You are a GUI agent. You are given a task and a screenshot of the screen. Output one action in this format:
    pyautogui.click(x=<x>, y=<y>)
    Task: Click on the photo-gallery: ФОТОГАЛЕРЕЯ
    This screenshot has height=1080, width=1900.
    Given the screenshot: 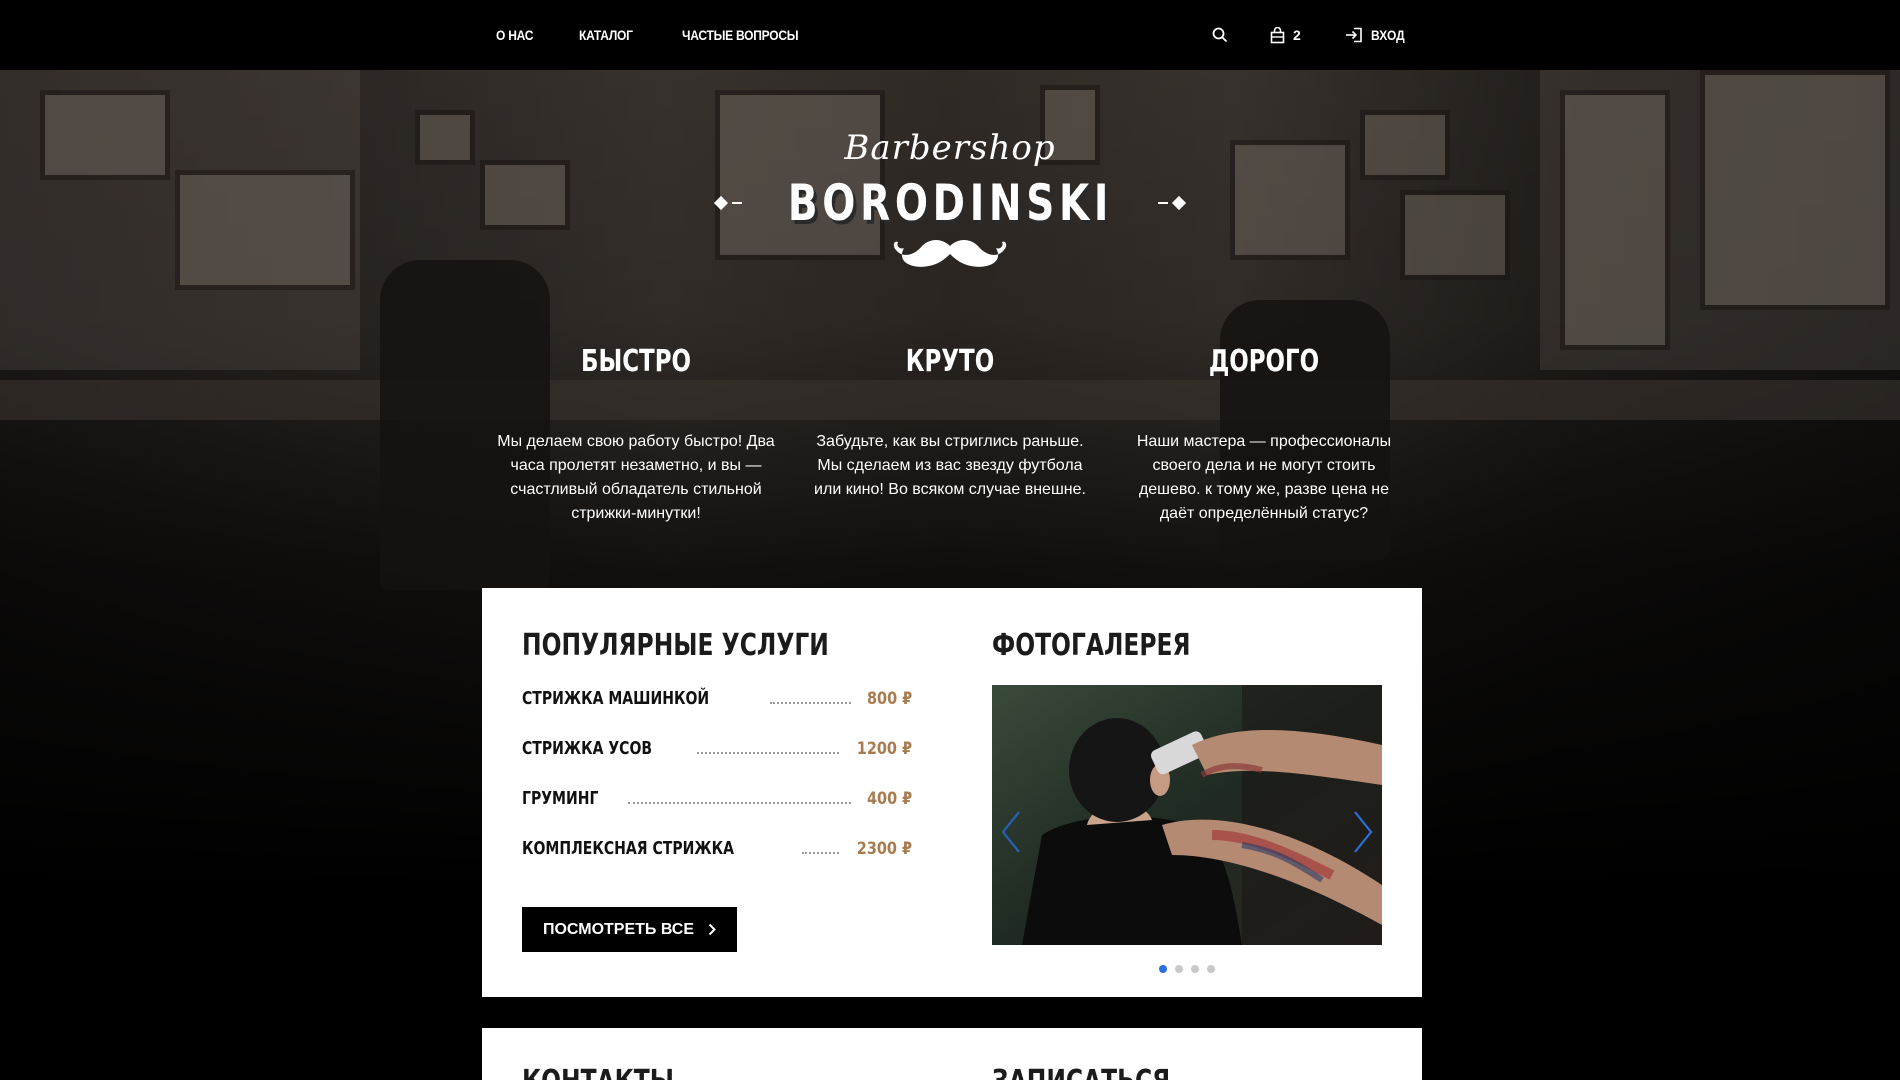 What is the action you would take?
    pyautogui.click(x=1187, y=800)
    